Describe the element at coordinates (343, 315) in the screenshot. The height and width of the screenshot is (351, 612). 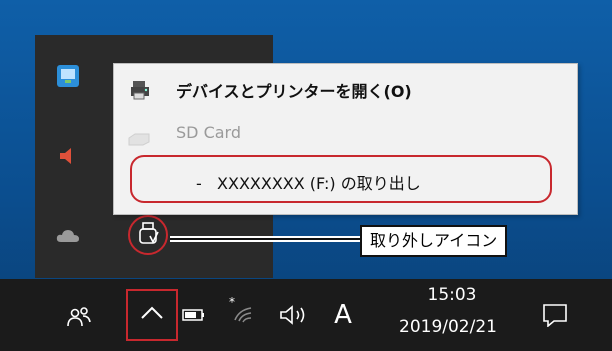
I see `ime-mode-indicator: A` at that location.